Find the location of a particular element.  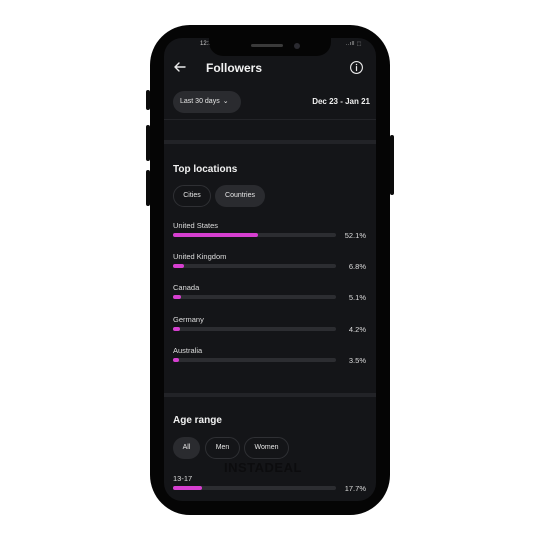

divider is located at coordinates (270, 119).